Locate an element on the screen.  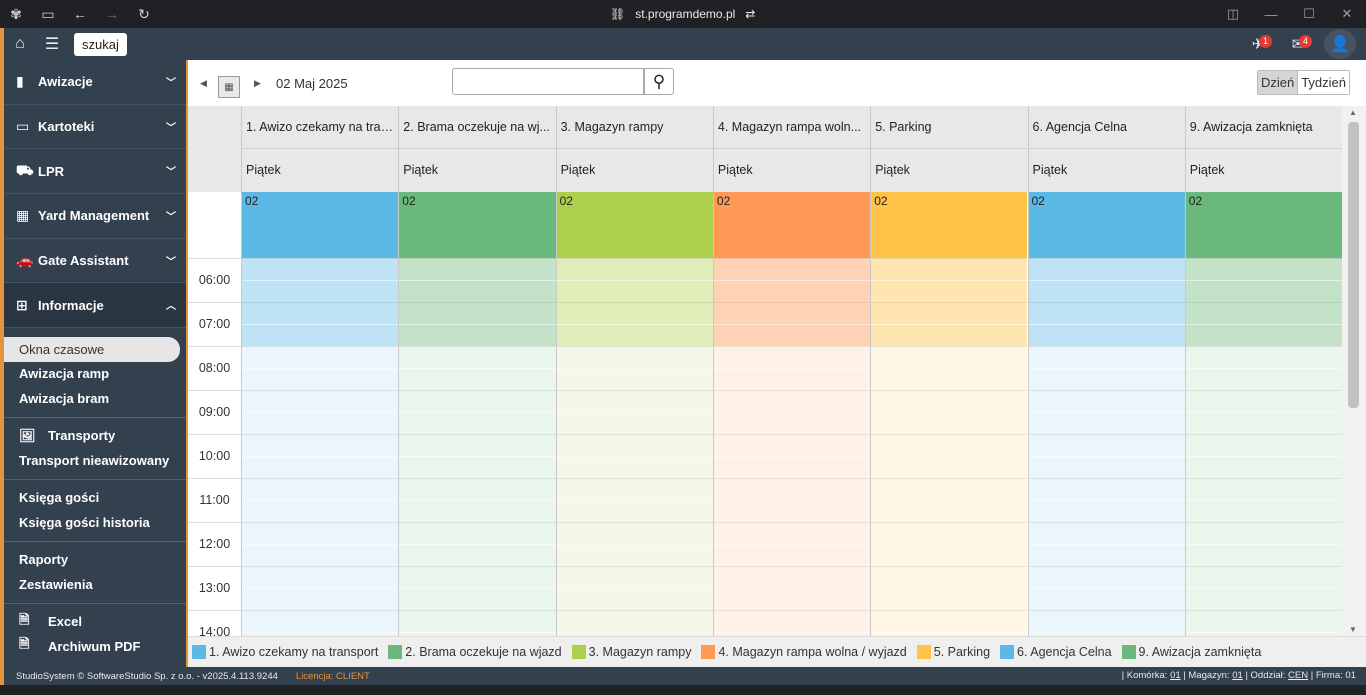
legend-item: 5. Parking is located at coordinates (953, 652).